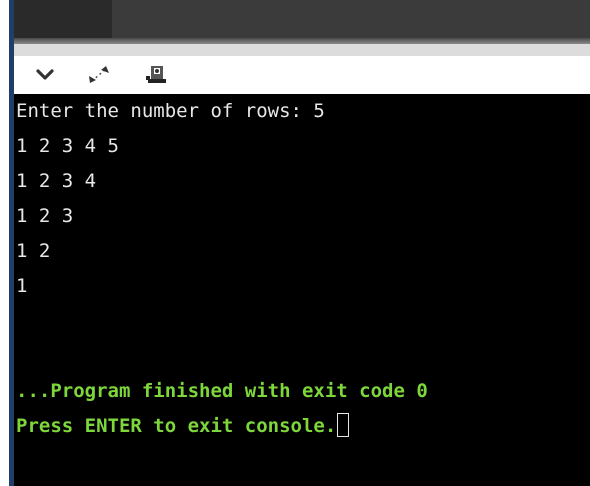  I want to click on title-bar, so click(302, 22).